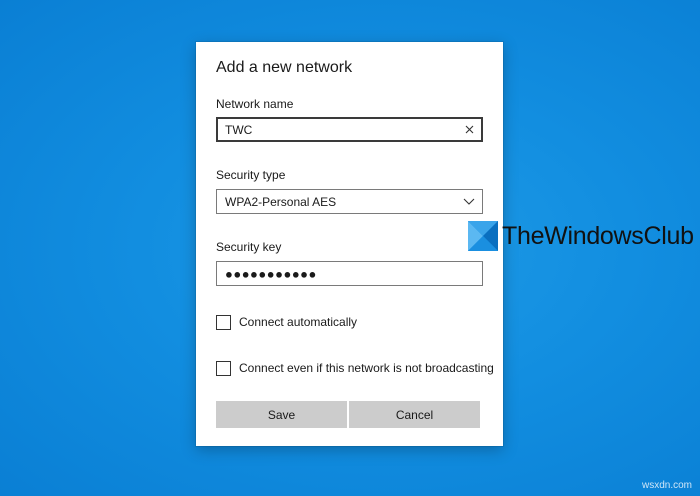 This screenshot has height=496, width=700. Describe the element at coordinates (223, 322) in the screenshot. I see `connect-automatically-checkbox` at that location.